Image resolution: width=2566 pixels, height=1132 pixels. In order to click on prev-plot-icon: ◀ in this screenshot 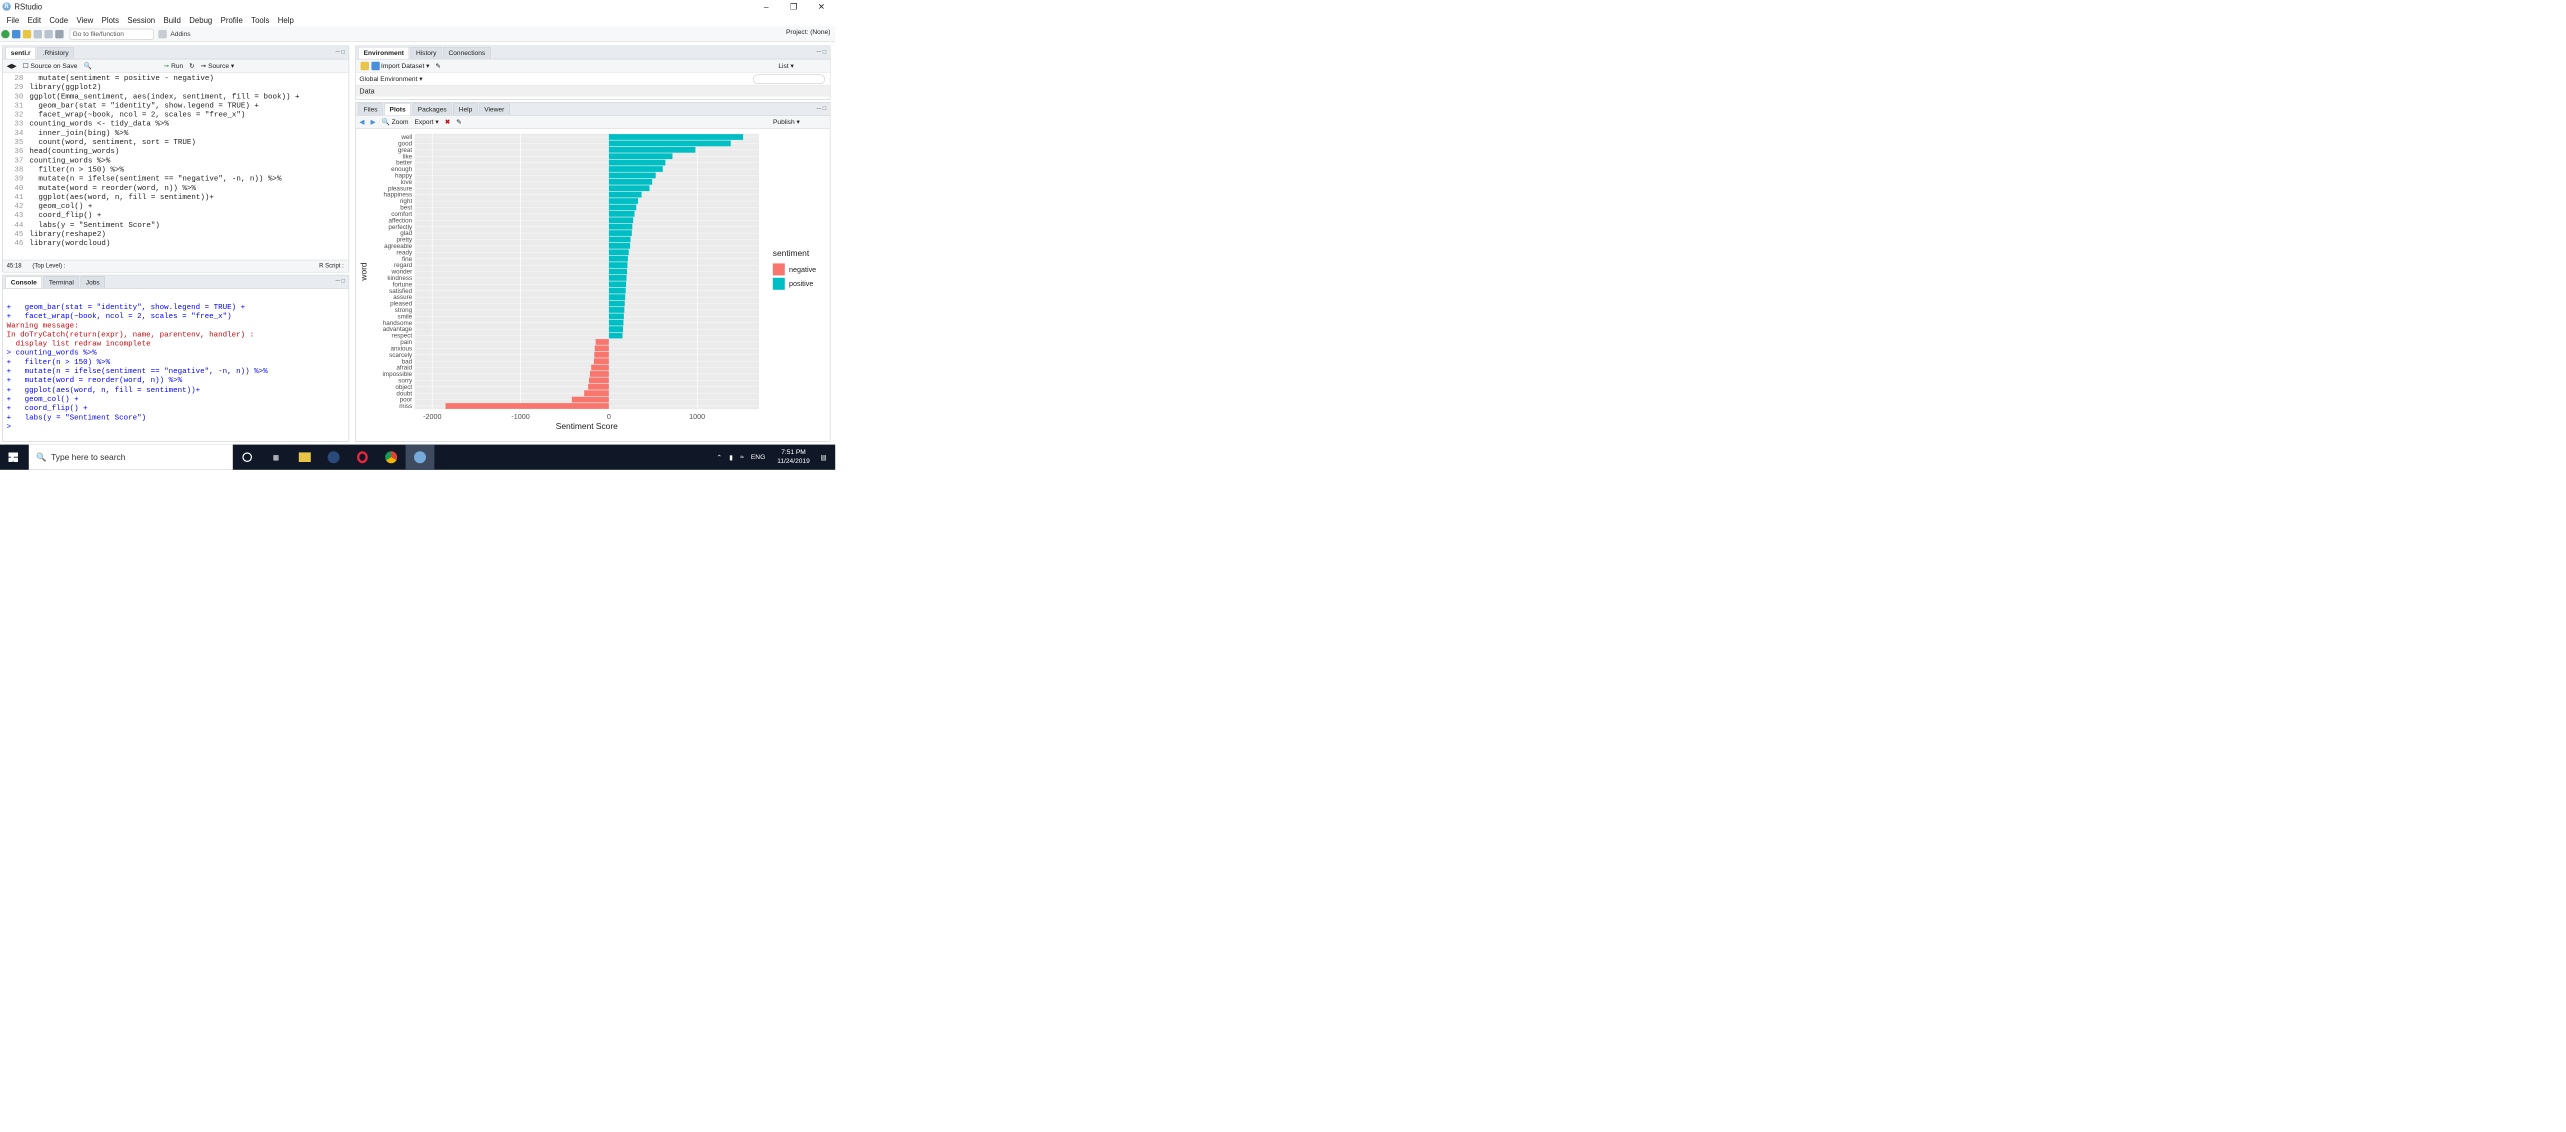, I will do `click(361, 122)`.